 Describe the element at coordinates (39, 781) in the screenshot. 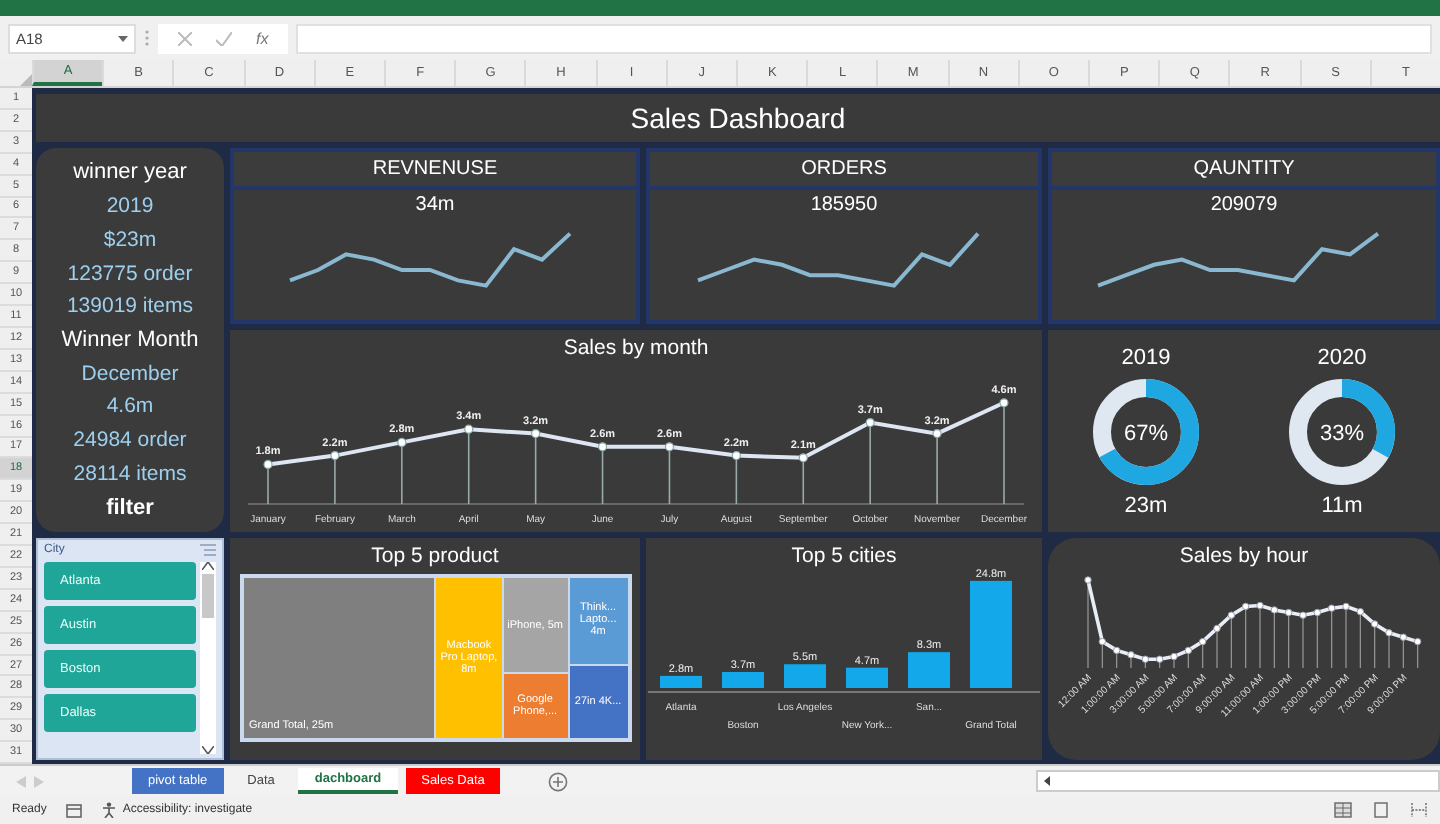

I see `next-sheet-icon` at that location.